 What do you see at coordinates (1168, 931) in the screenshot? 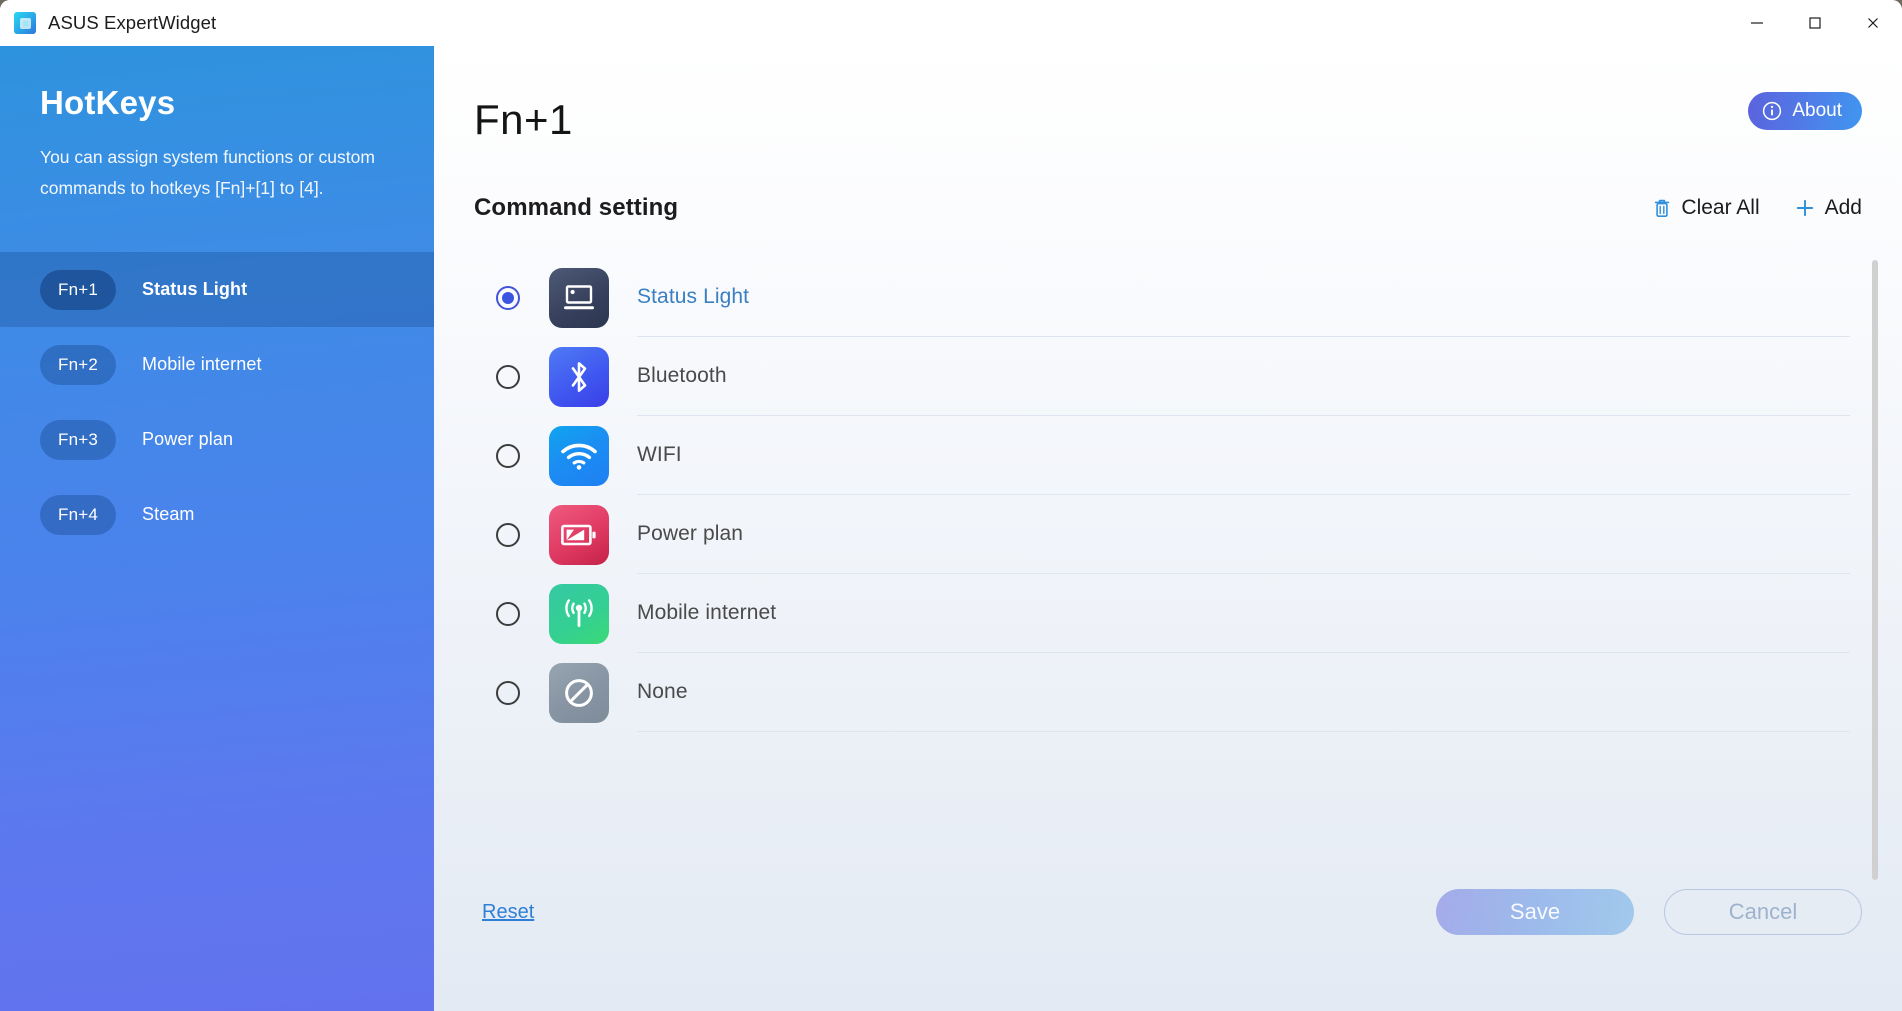
I see `footer-actions: Reset Save Cancel` at bounding box center [1168, 931].